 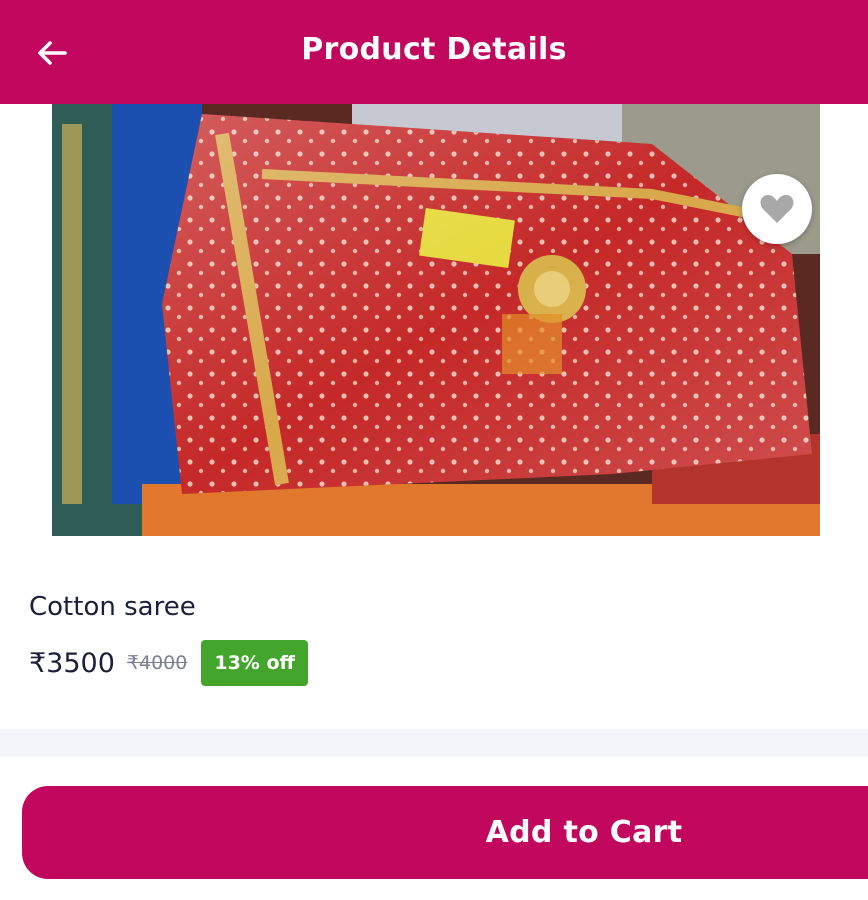 What do you see at coordinates (254, 663) in the screenshot?
I see `discount-badge: 13% off` at bounding box center [254, 663].